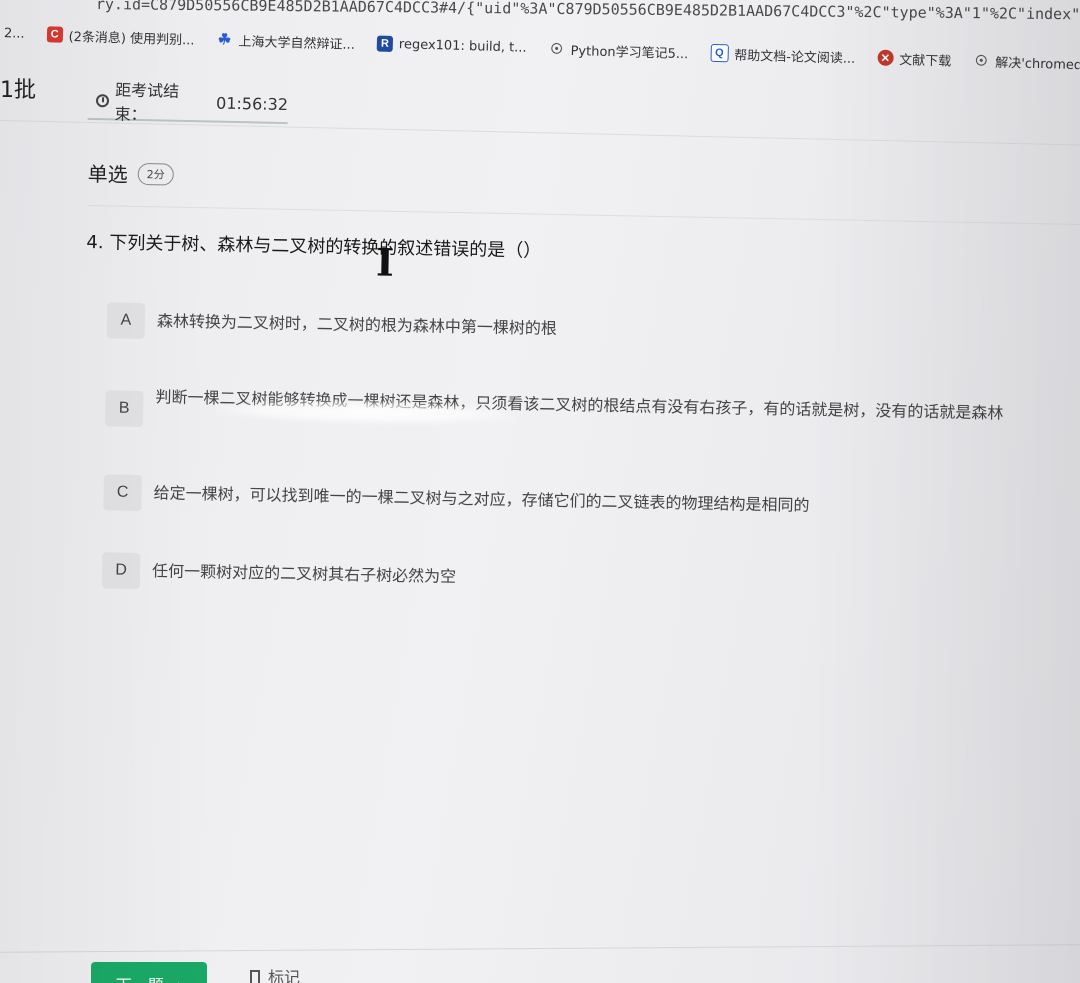 This screenshot has width=1080, height=983. What do you see at coordinates (107, 174) in the screenshot?
I see `question-type-label: 单选` at bounding box center [107, 174].